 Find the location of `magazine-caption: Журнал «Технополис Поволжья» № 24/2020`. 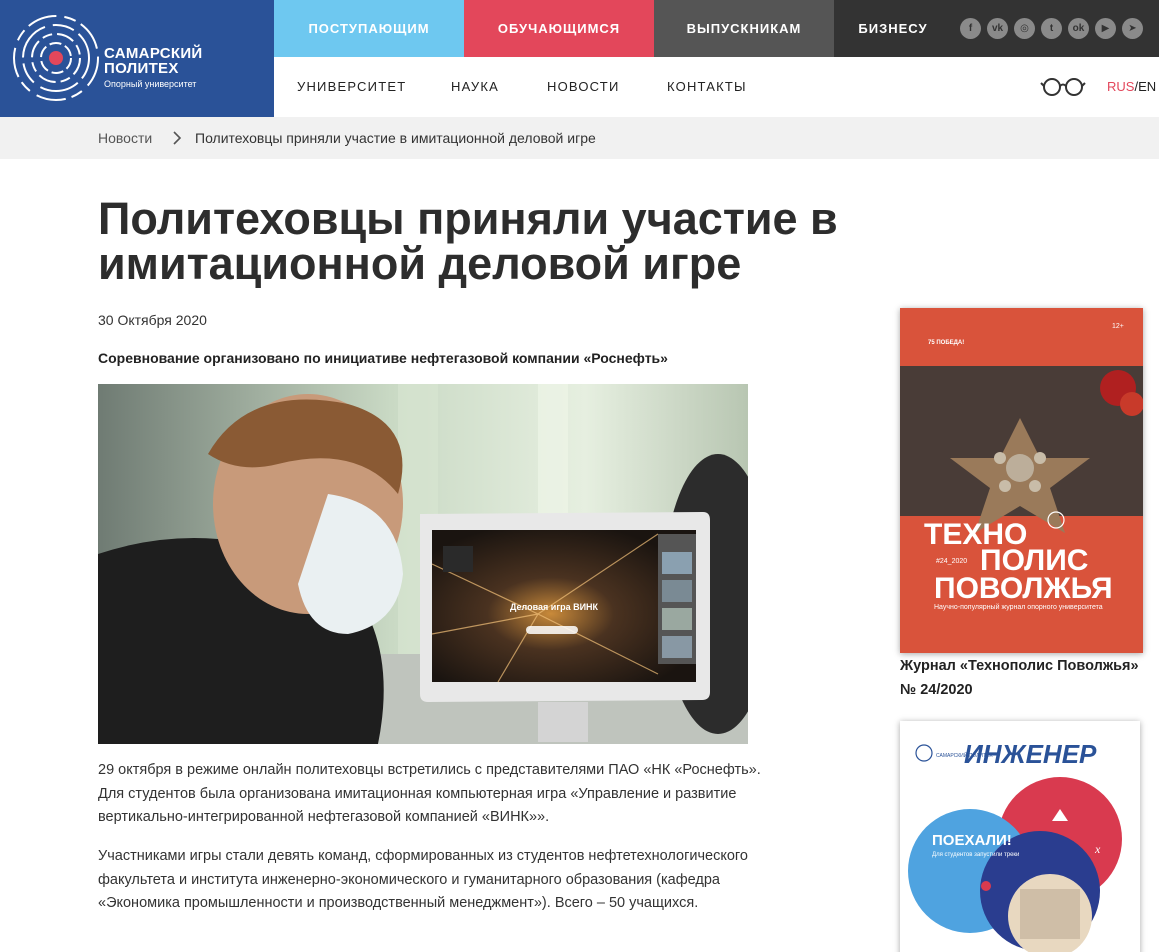

magazine-caption: Журнал «Технополис Поволжья» № 24/2020 is located at coordinates (1021, 678).